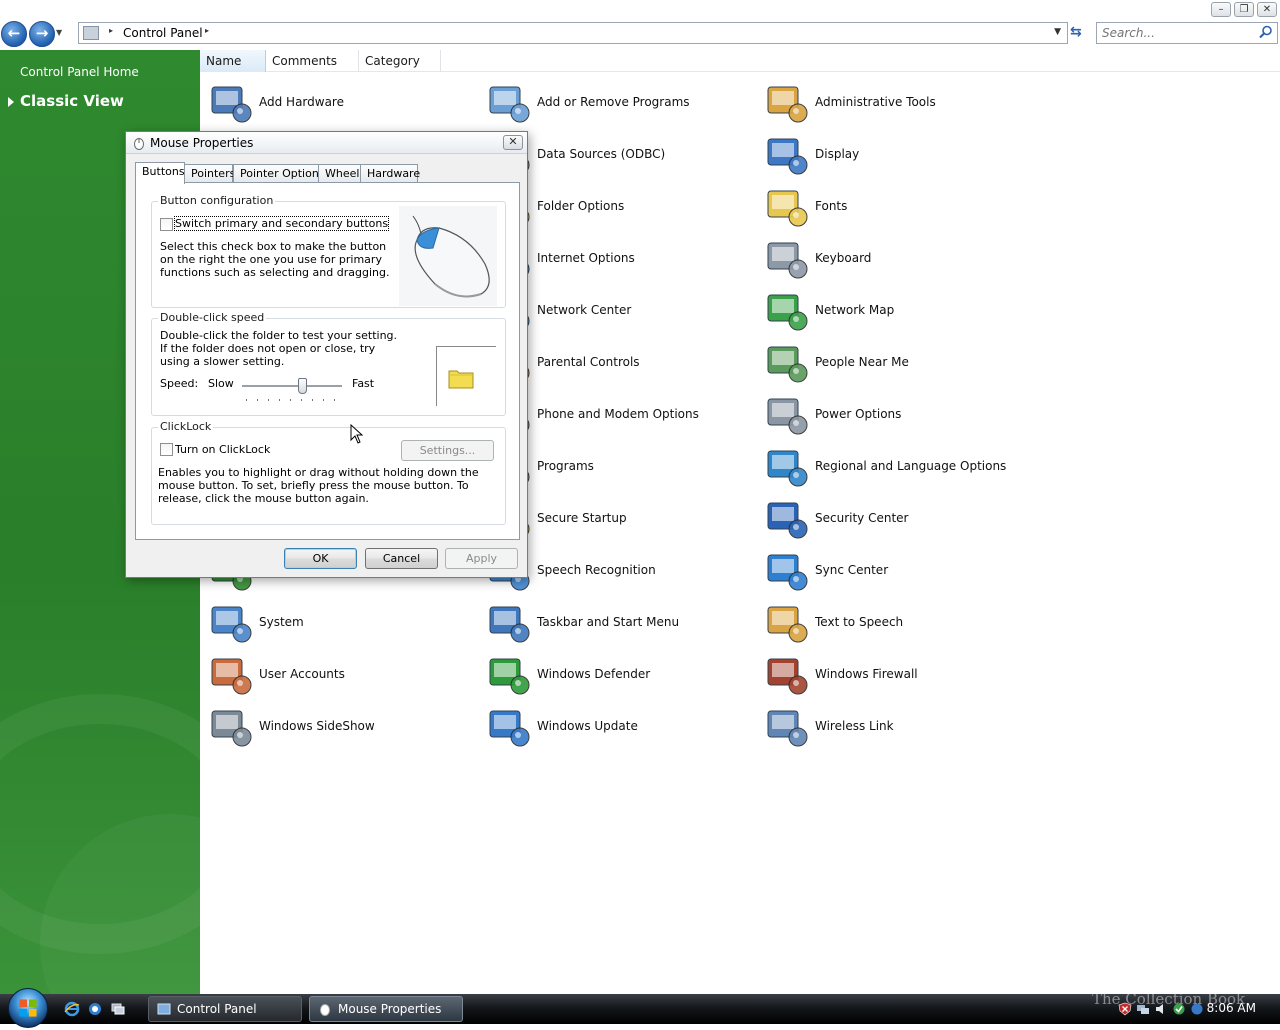 This screenshot has height=1030, width=1280. What do you see at coordinates (481, 558) in the screenshot?
I see `apply-button: Apply` at bounding box center [481, 558].